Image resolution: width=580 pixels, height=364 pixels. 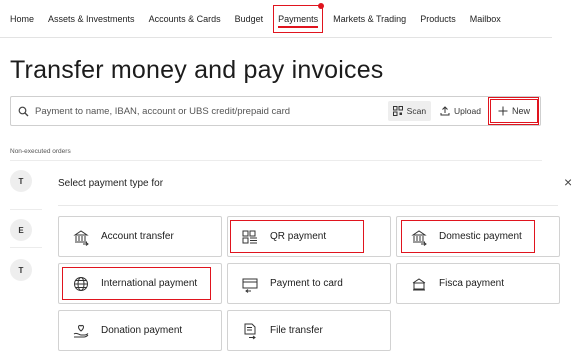 I want to click on option-fisca-payment: Fisca payment, so click(x=478, y=283).